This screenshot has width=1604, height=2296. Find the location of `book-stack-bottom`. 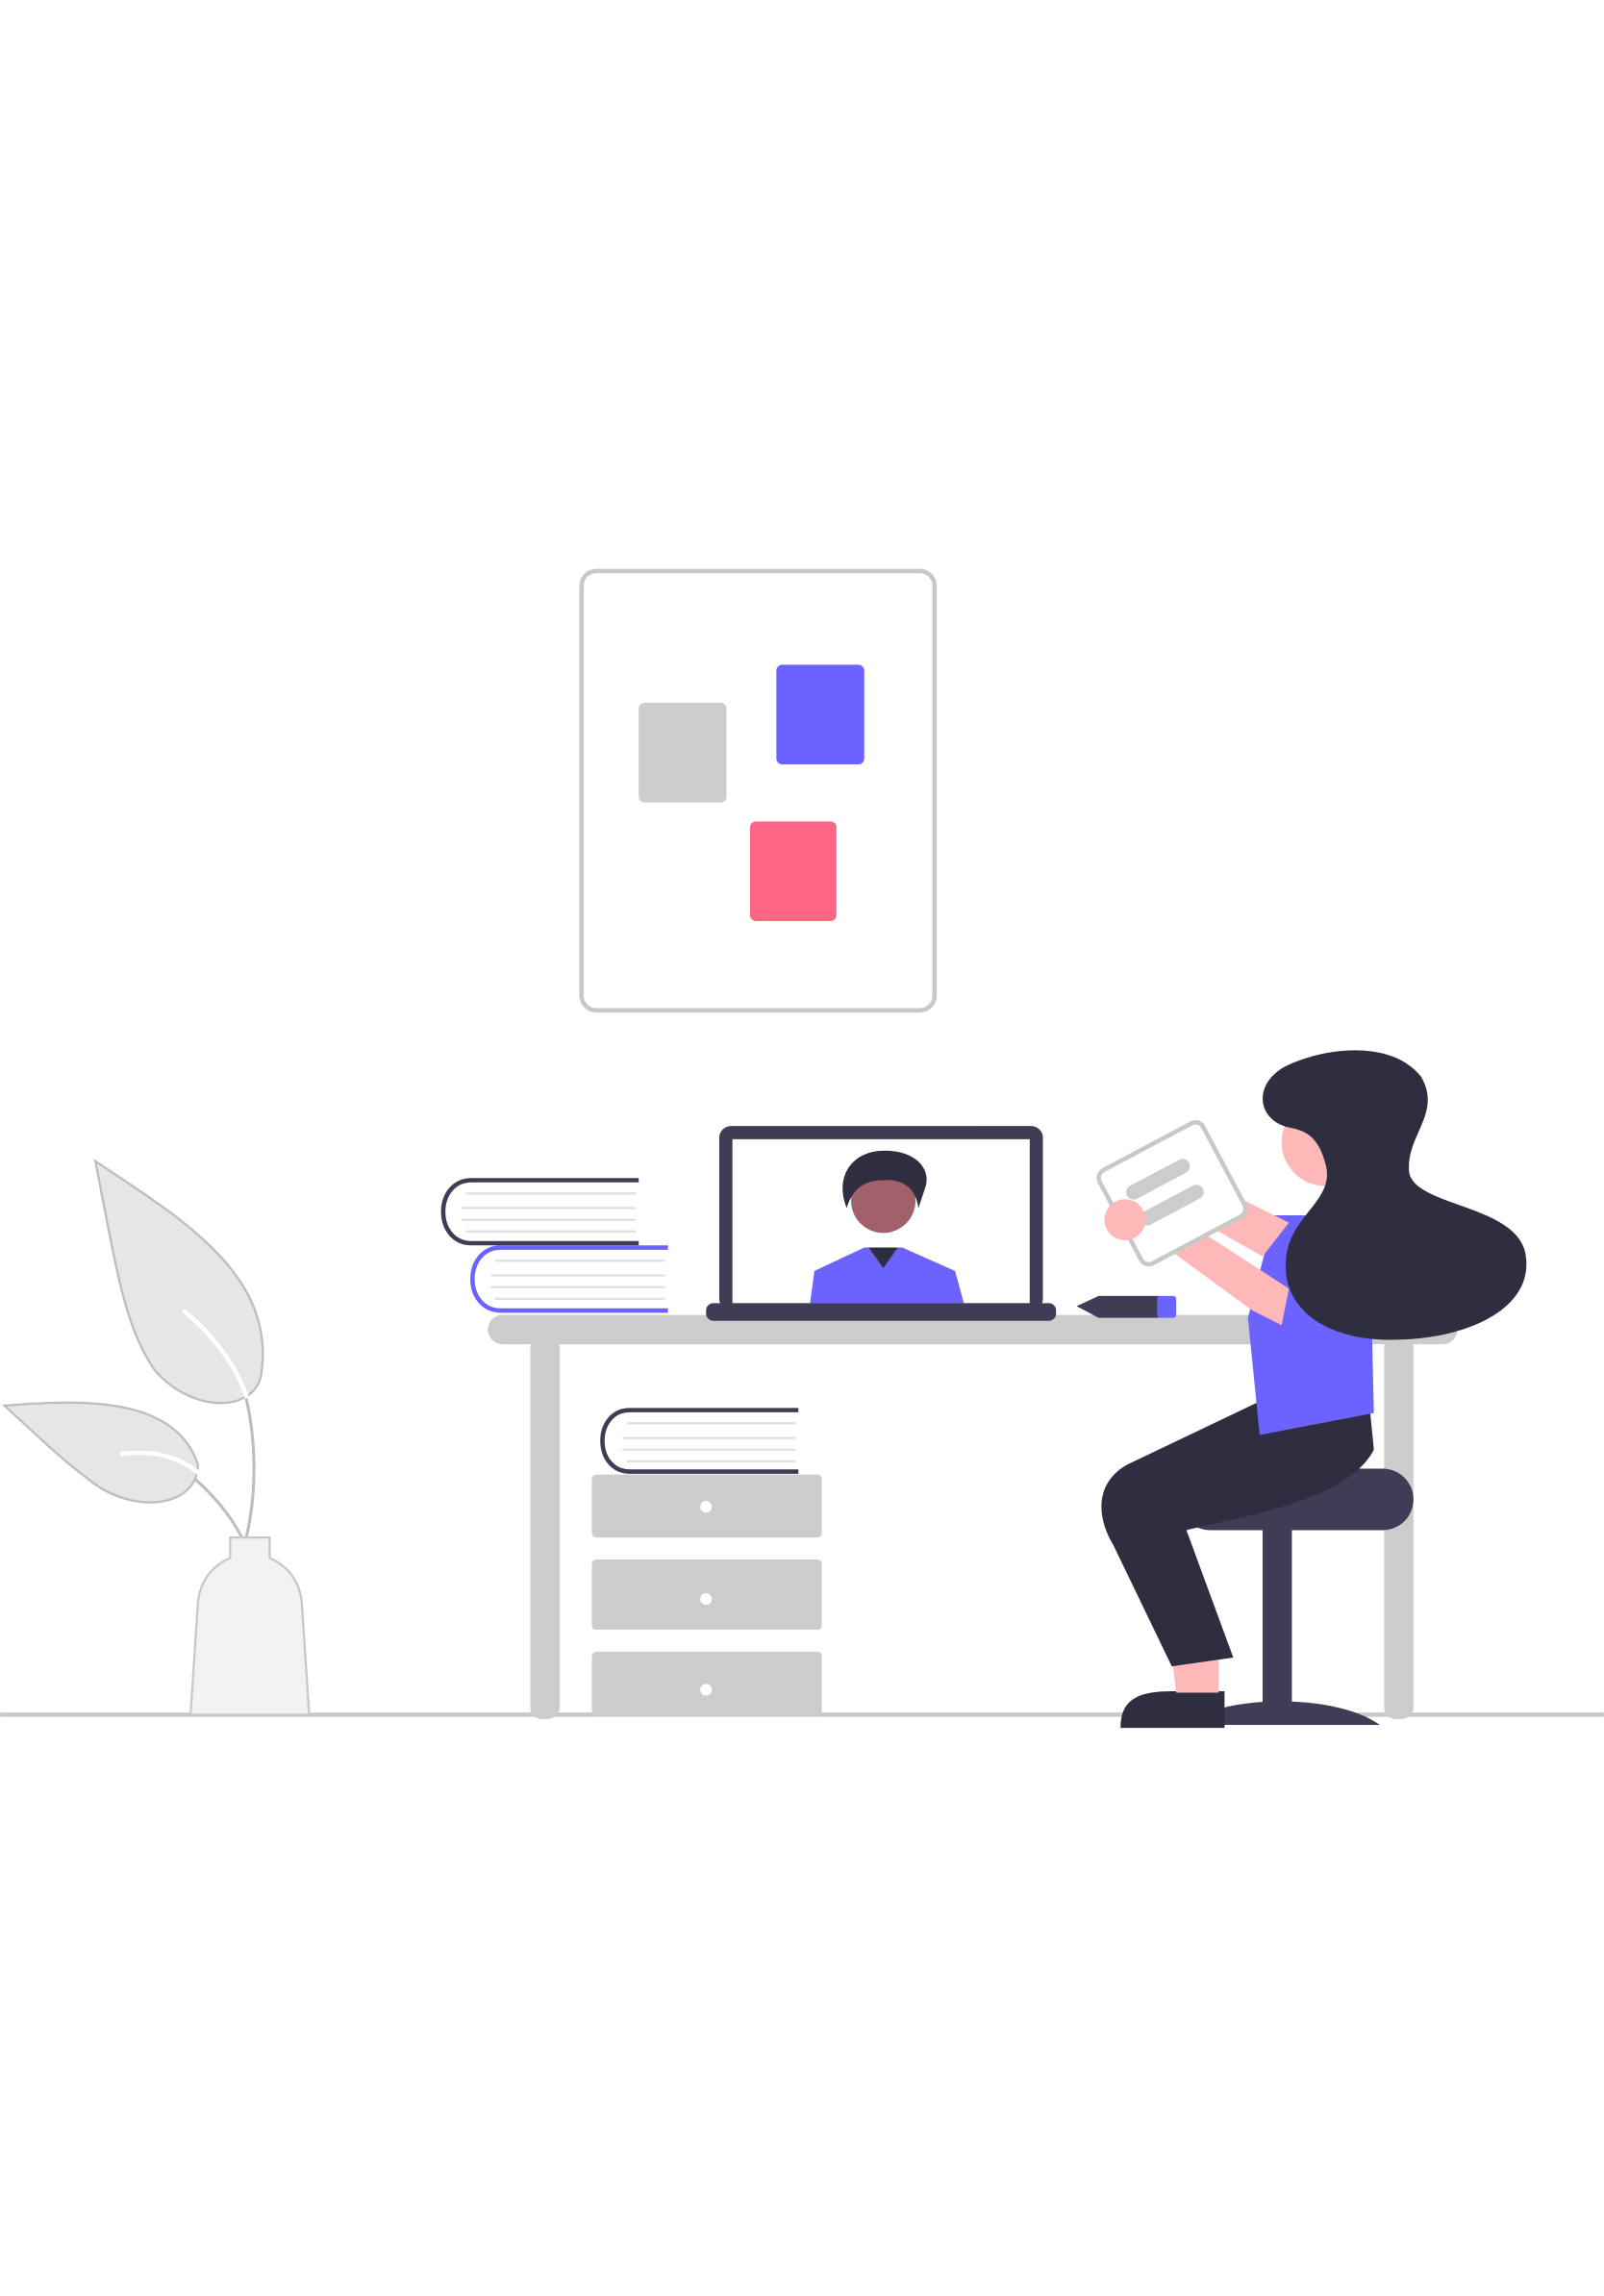

book-stack-bottom is located at coordinates (569, 1279).